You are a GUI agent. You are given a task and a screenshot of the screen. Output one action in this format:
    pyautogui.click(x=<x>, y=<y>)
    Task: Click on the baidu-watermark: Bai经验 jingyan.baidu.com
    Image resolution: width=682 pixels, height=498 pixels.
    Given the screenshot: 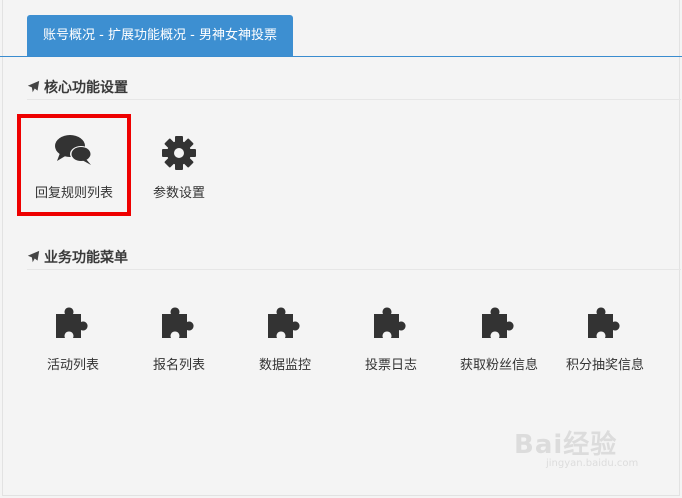 What is the action you would take?
    pyautogui.click(x=579, y=447)
    